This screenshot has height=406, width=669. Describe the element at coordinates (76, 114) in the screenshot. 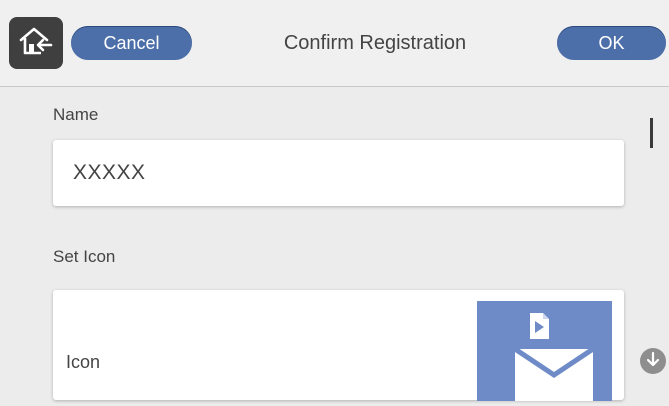

I see `name-label: Name` at that location.